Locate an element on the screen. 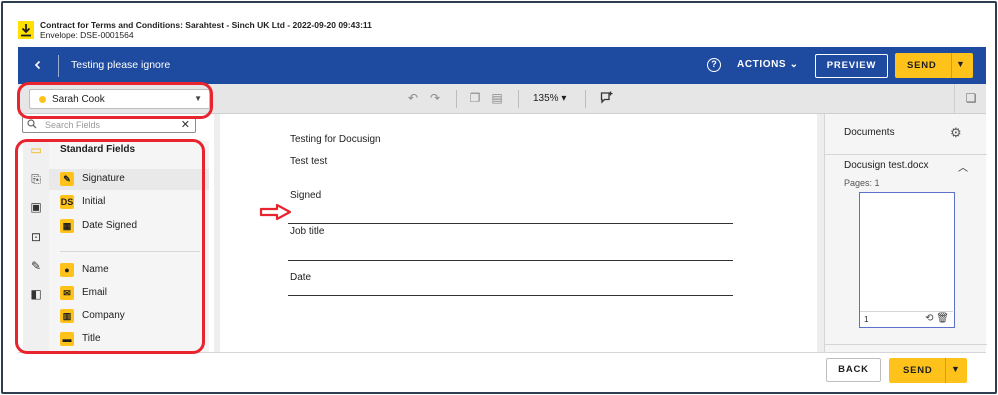  pages-icon: ❏ is located at coordinates (971, 98).